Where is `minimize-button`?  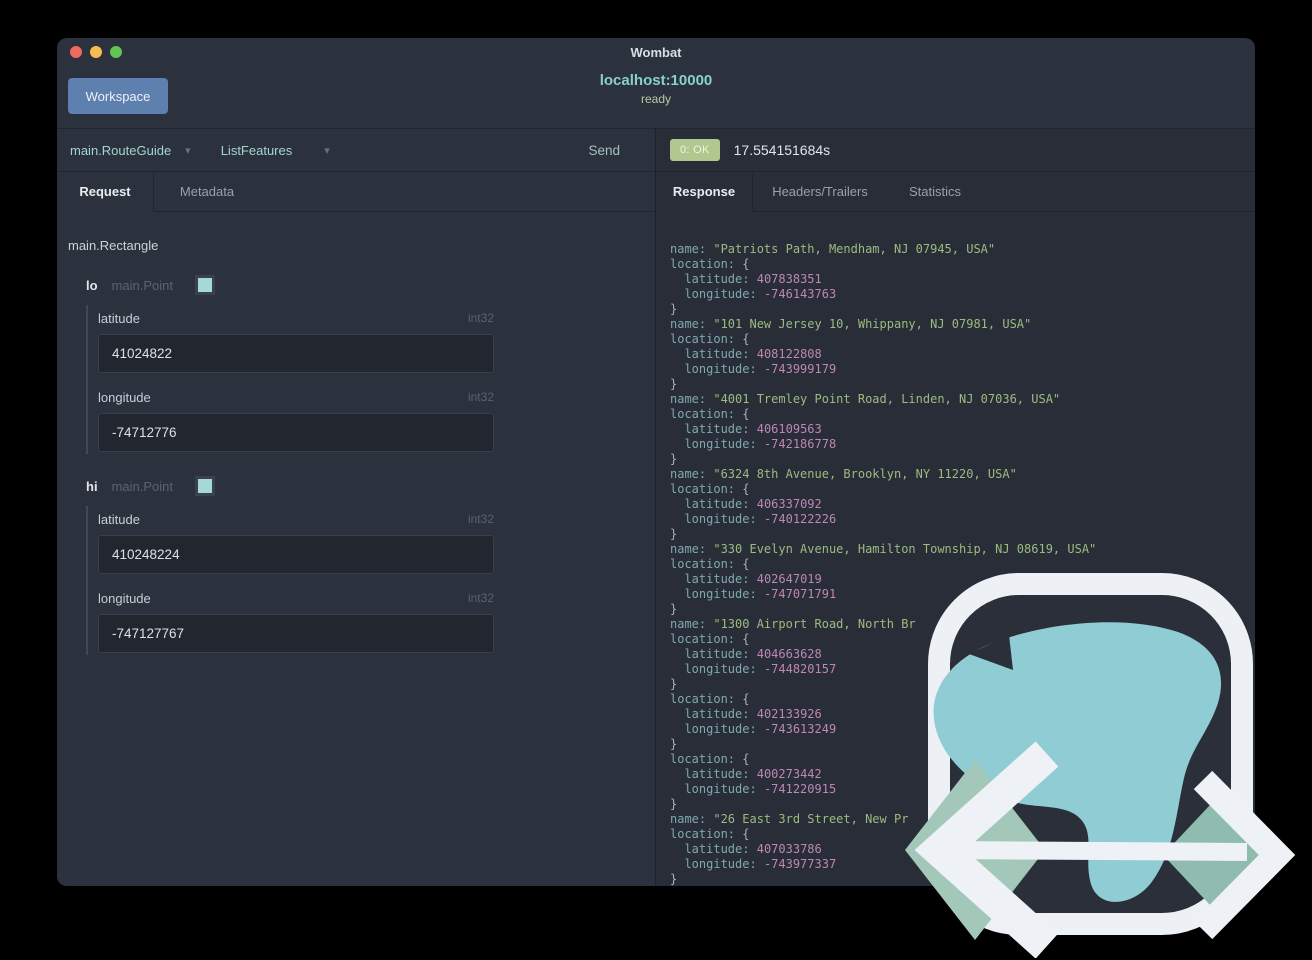
minimize-button is located at coordinates (96, 52).